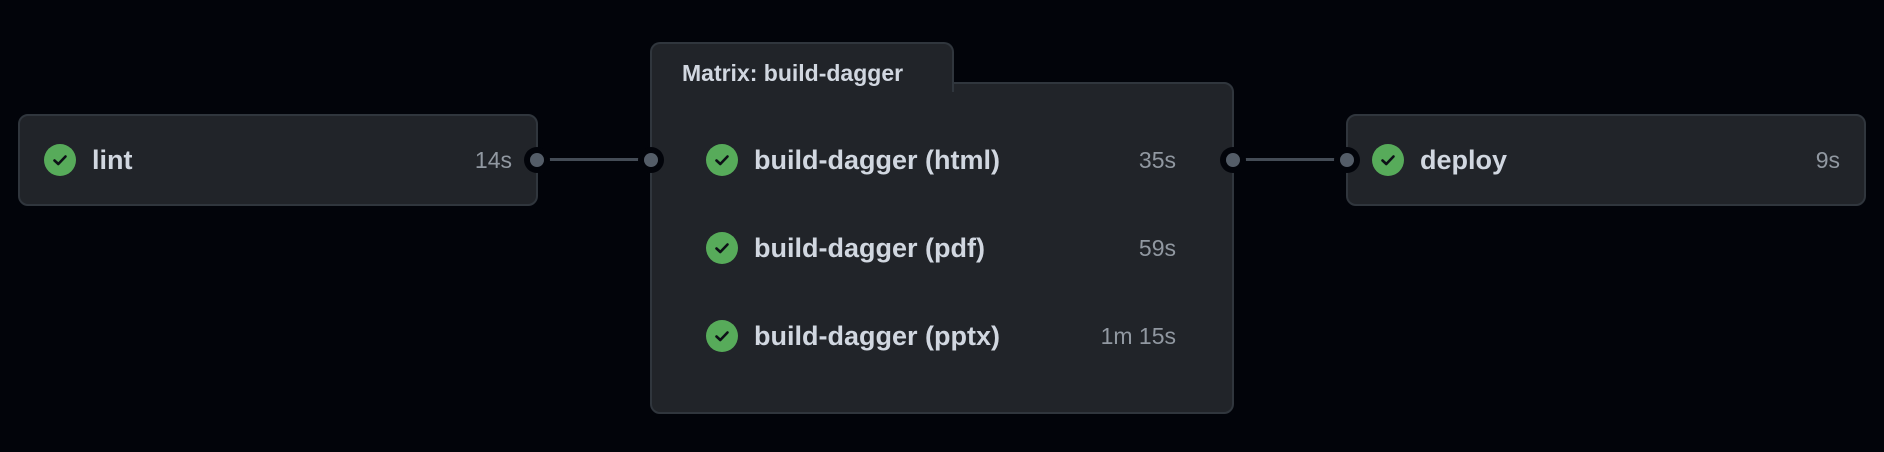  Describe the element at coordinates (1464, 159) in the screenshot. I see `job-name: deploy` at that location.